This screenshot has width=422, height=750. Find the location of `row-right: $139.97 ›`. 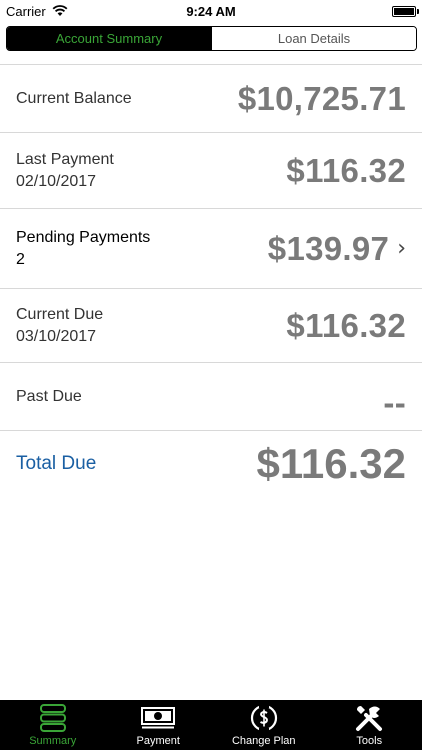

row-right: $139.97 › is located at coordinates (337, 249).